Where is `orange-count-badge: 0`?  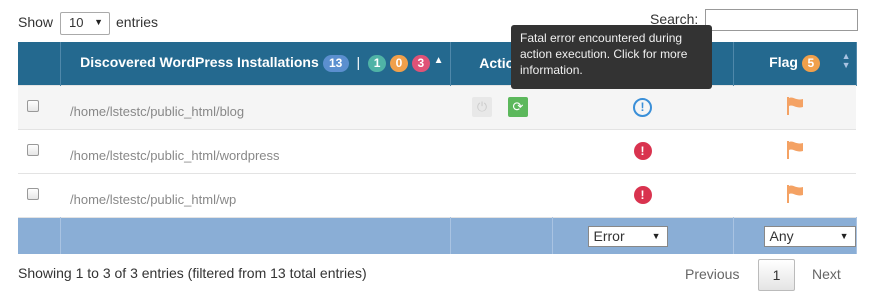 orange-count-badge: 0 is located at coordinates (398, 64).